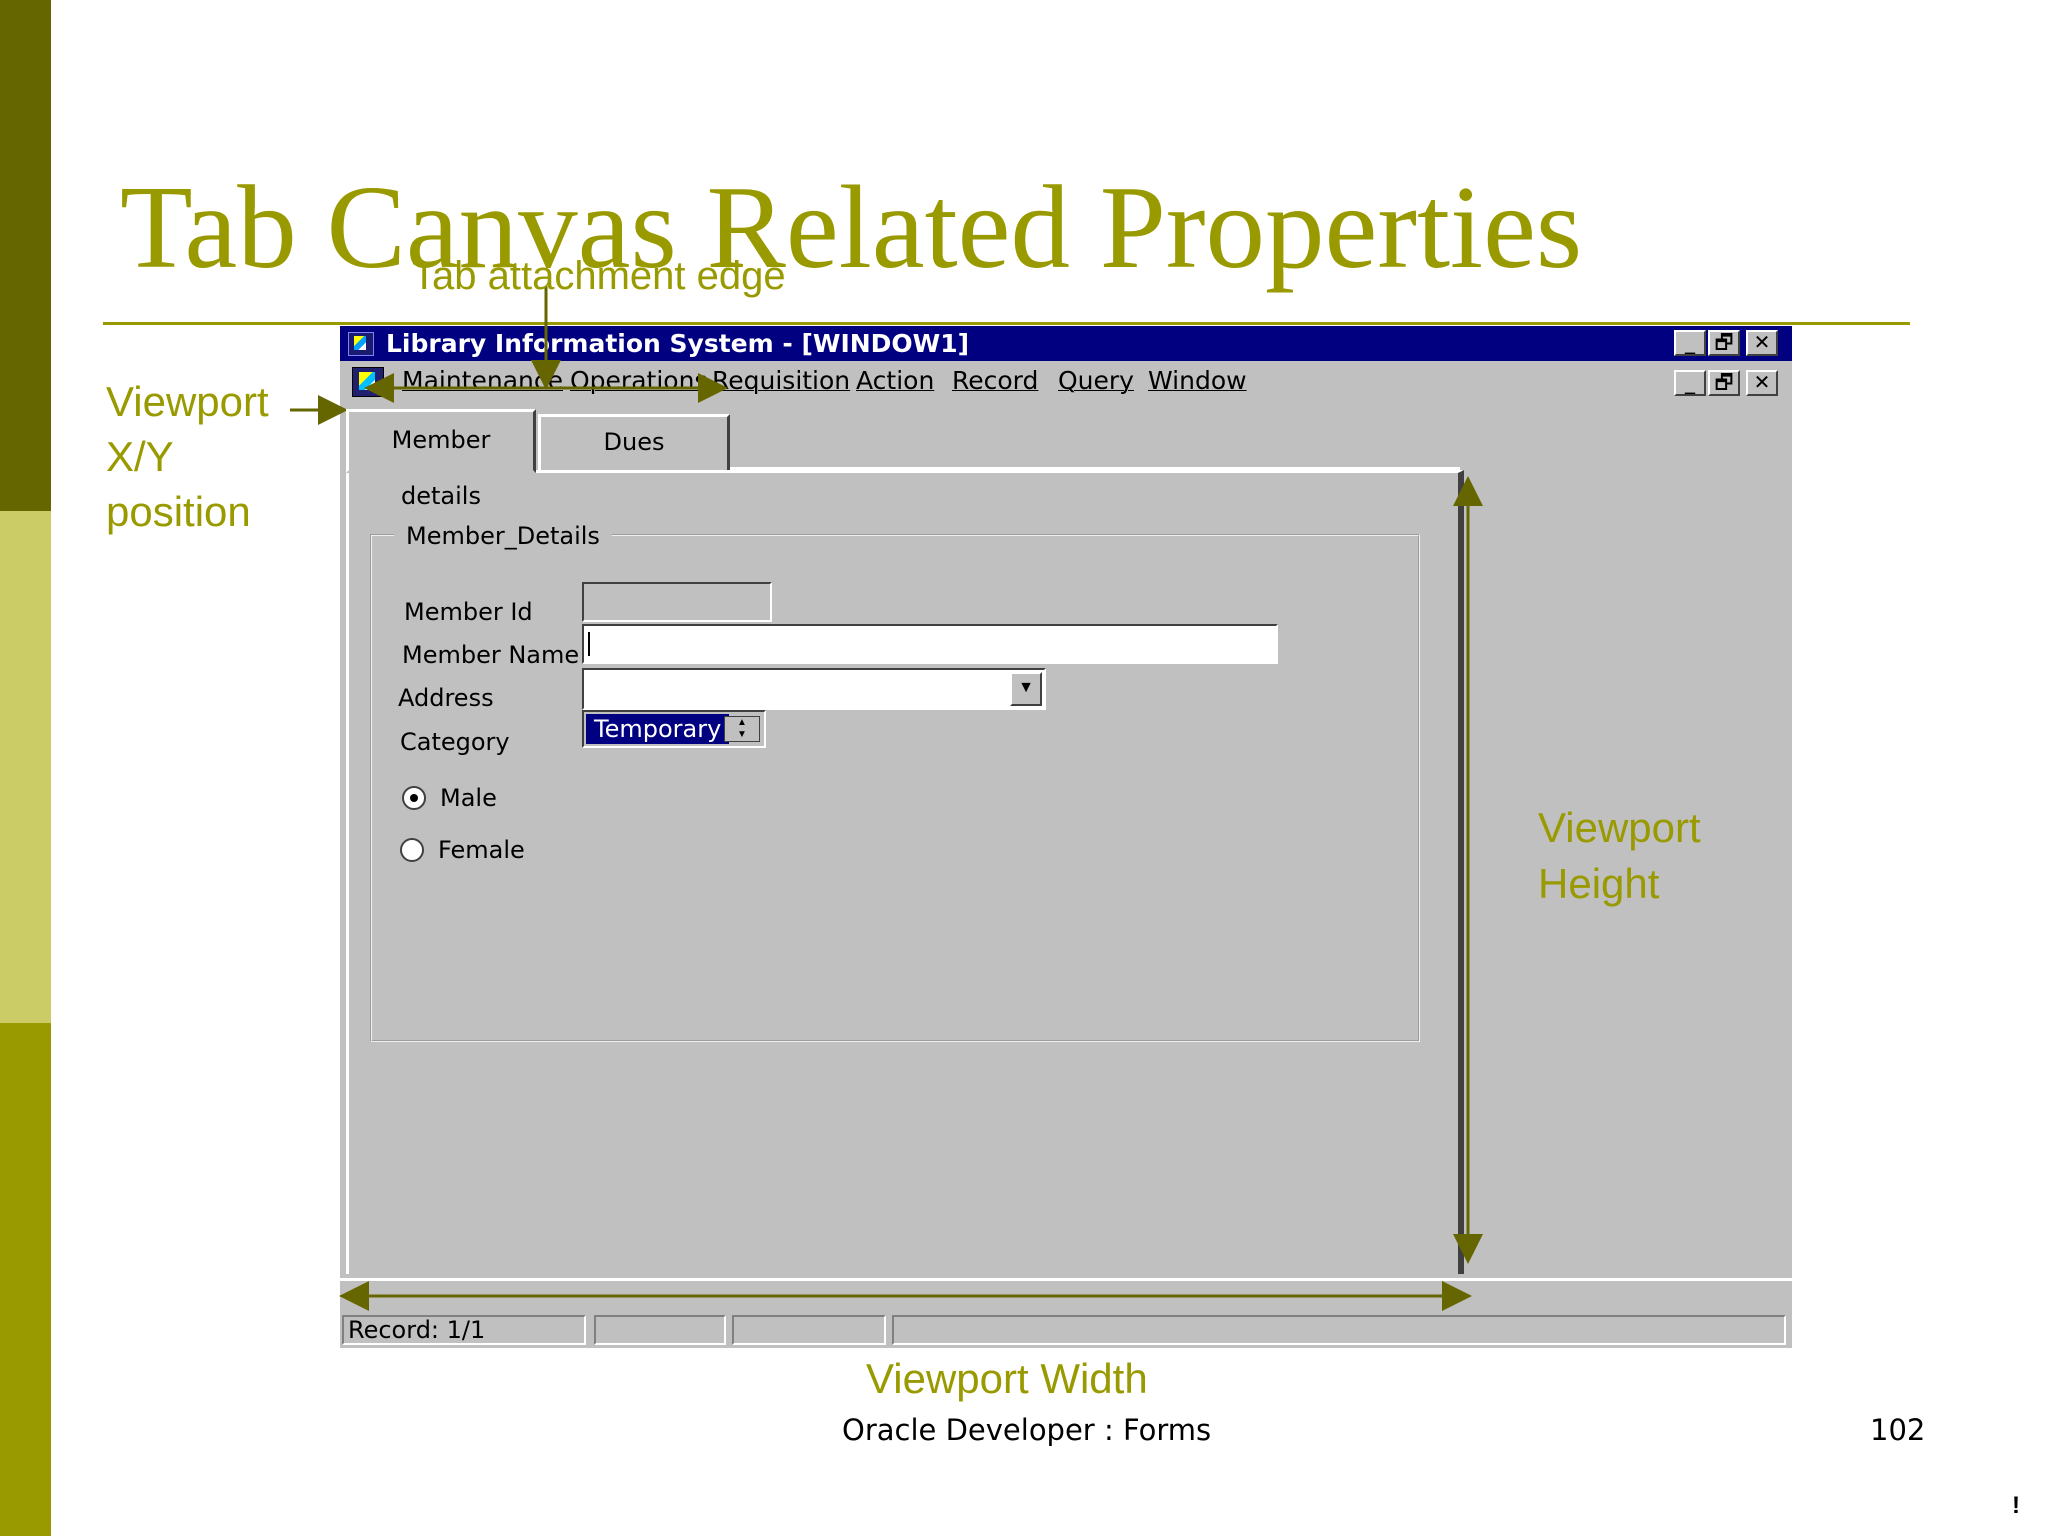 The width and height of the screenshot is (2048, 1536). What do you see at coordinates (468, 798) in the screenshot?
I see `male-label: Male` at bounding box center [468, 798].